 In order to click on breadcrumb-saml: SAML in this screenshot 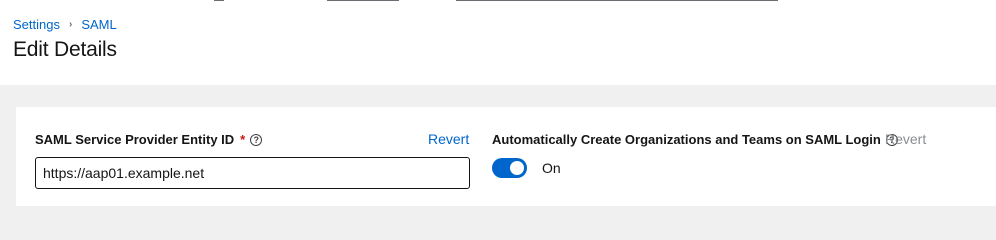, I will do `click(98, 24)`.